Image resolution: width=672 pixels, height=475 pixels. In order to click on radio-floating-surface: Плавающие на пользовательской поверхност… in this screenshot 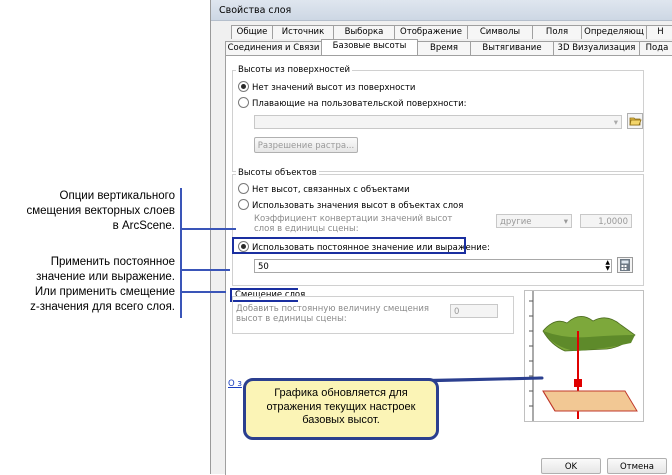, I will do `click(352, 103)`.